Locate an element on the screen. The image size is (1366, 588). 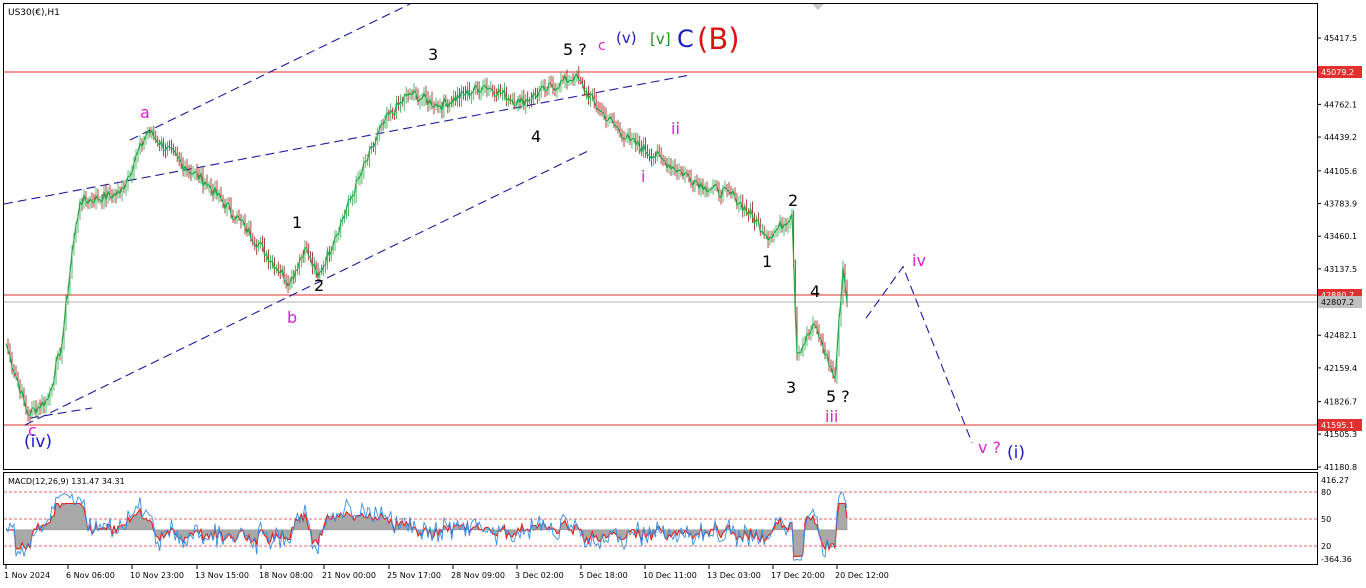
macd-tick-20: 20 is located at coordinates (1326, 546).